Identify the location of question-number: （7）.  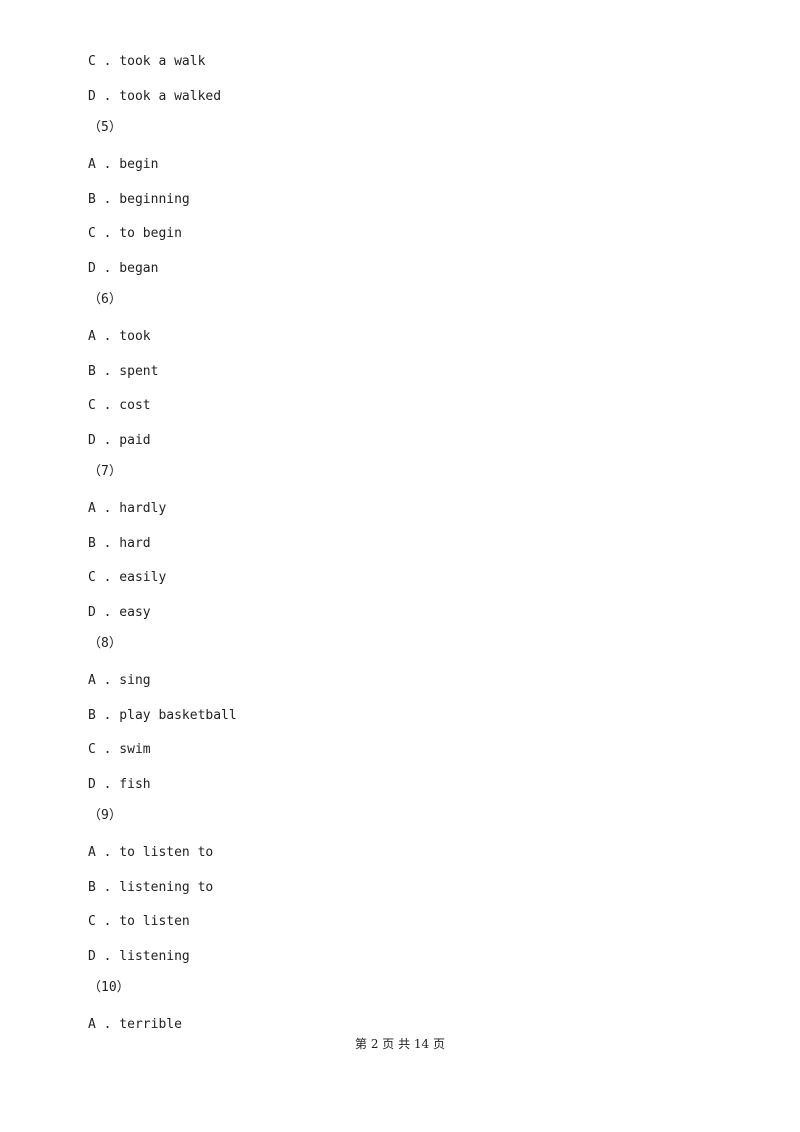
(105, 471).